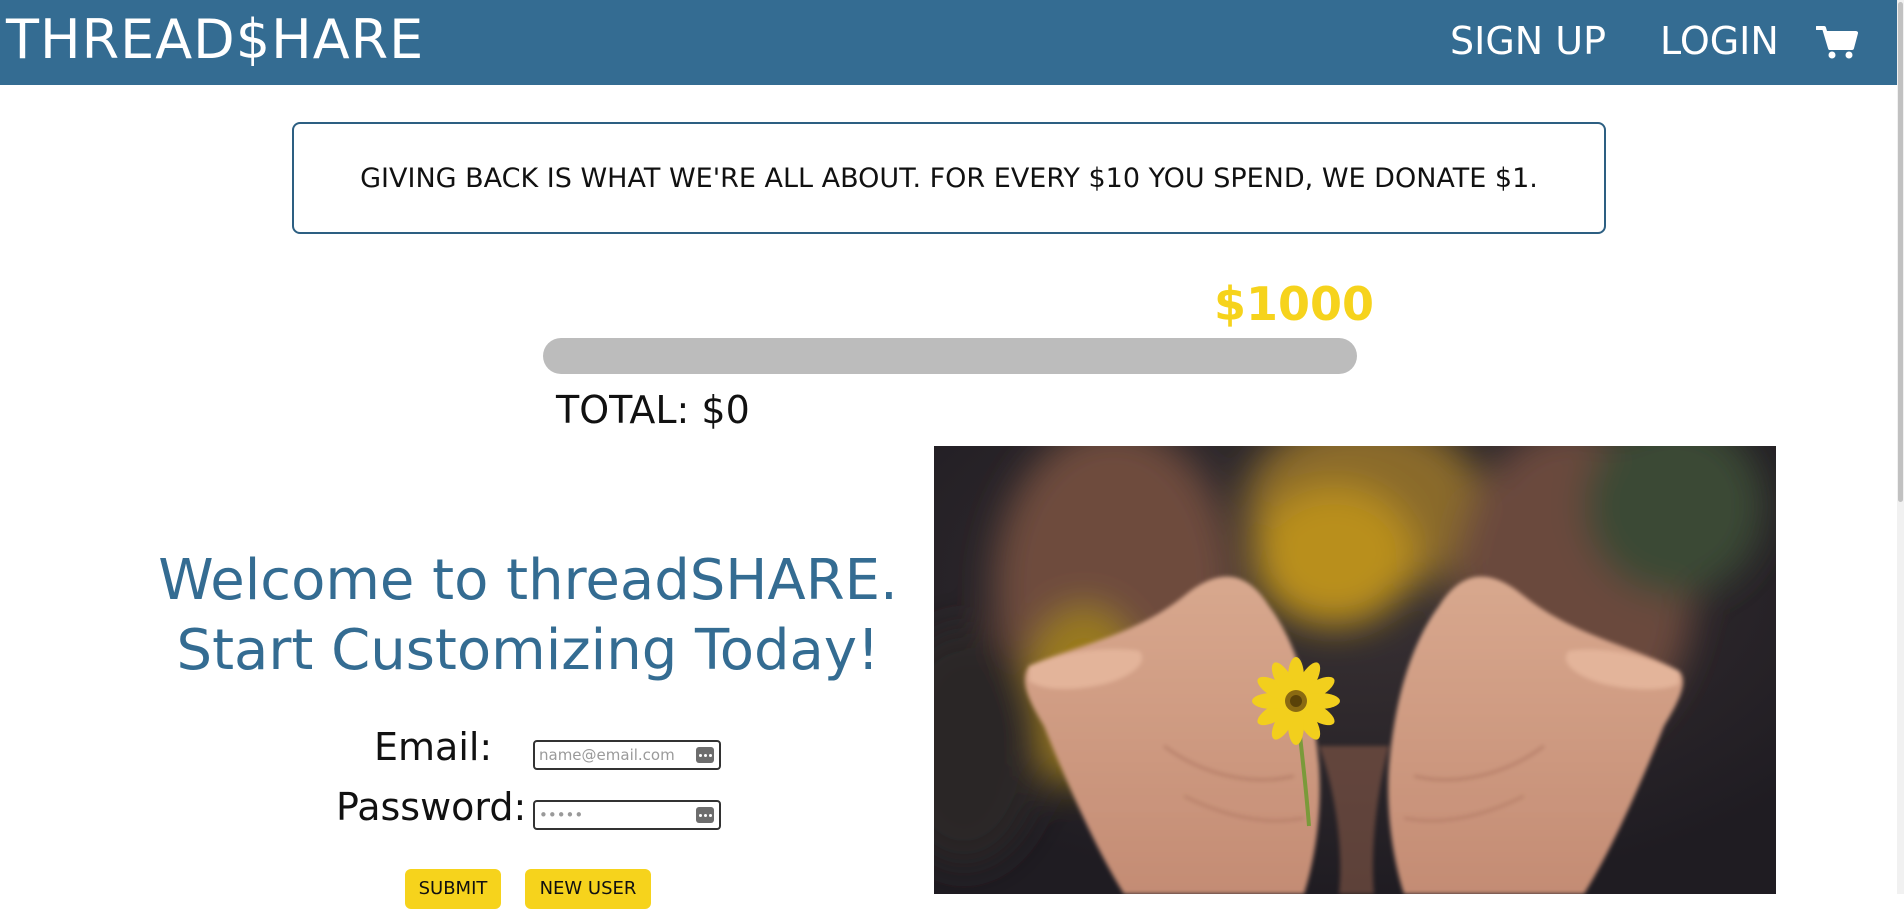 The width and height of the screenshot is (1904, 909). What do you see at coordinates (528, 650) in the screenshot?
I see `welcome-line-2: Start Customizing Today!` at bounding box center [528, 650].